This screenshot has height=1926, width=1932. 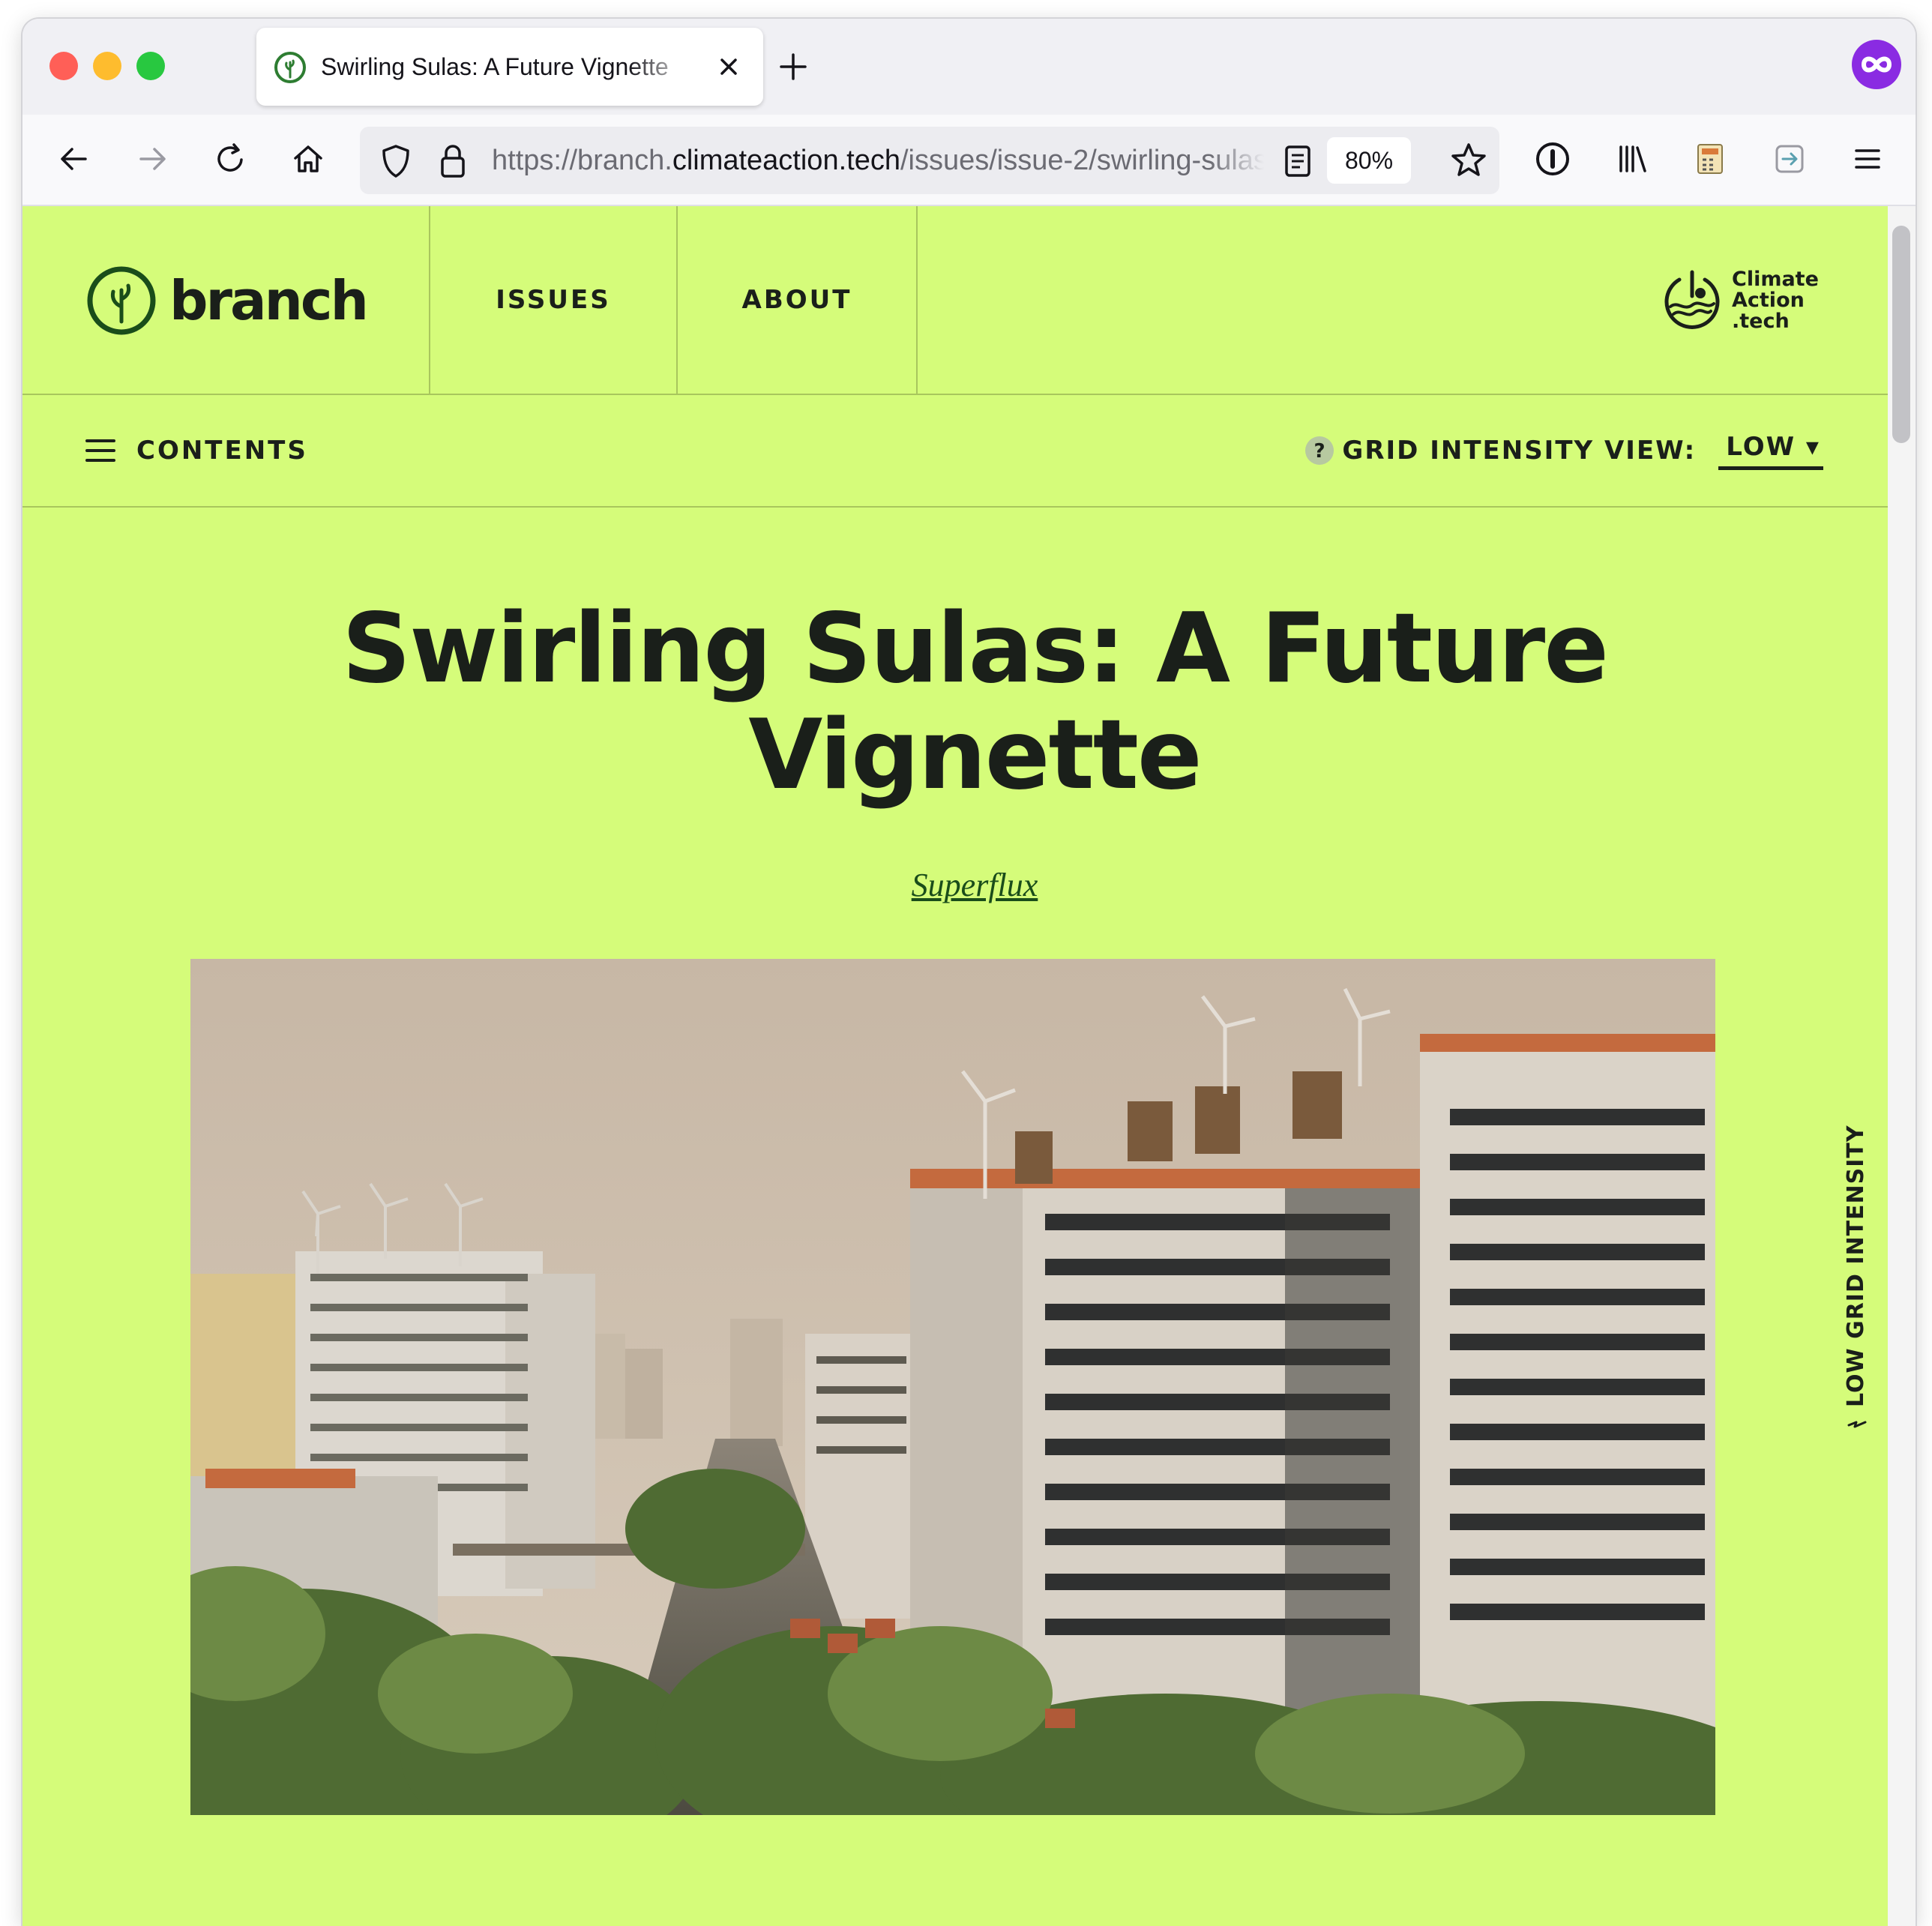 I want to click on author-link: Superflux, so click(x=975, y=885).